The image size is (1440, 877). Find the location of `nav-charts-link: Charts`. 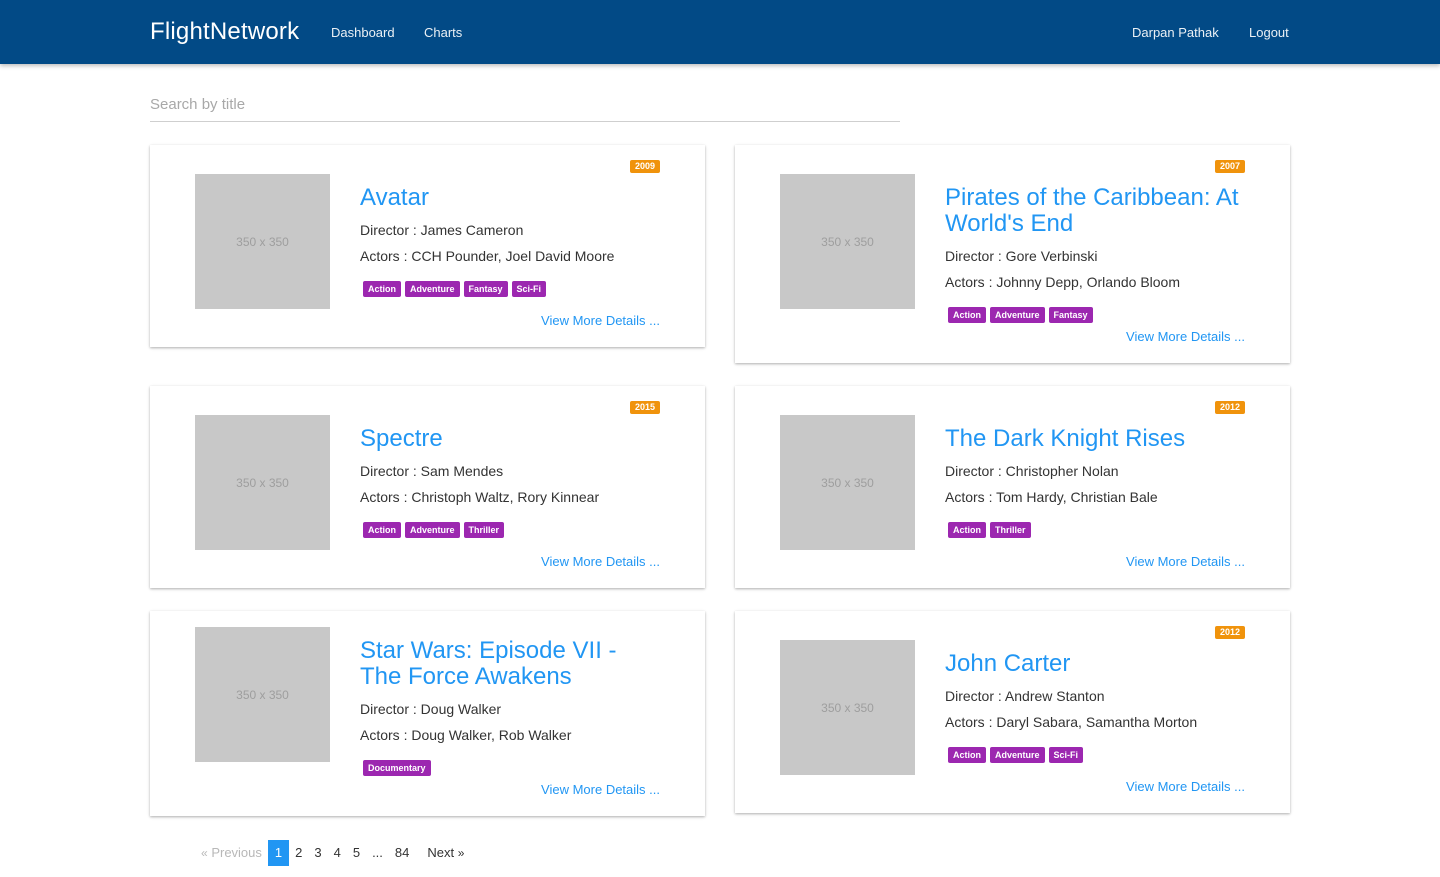

nav-charts-link: Charts is located at coordinates (443, 32).